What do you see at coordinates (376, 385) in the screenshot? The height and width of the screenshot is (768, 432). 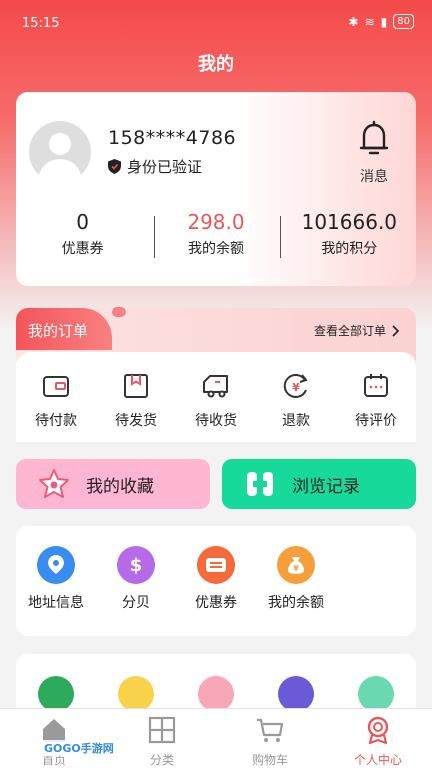 I see `review-icon` at bounding box center [376, 385].